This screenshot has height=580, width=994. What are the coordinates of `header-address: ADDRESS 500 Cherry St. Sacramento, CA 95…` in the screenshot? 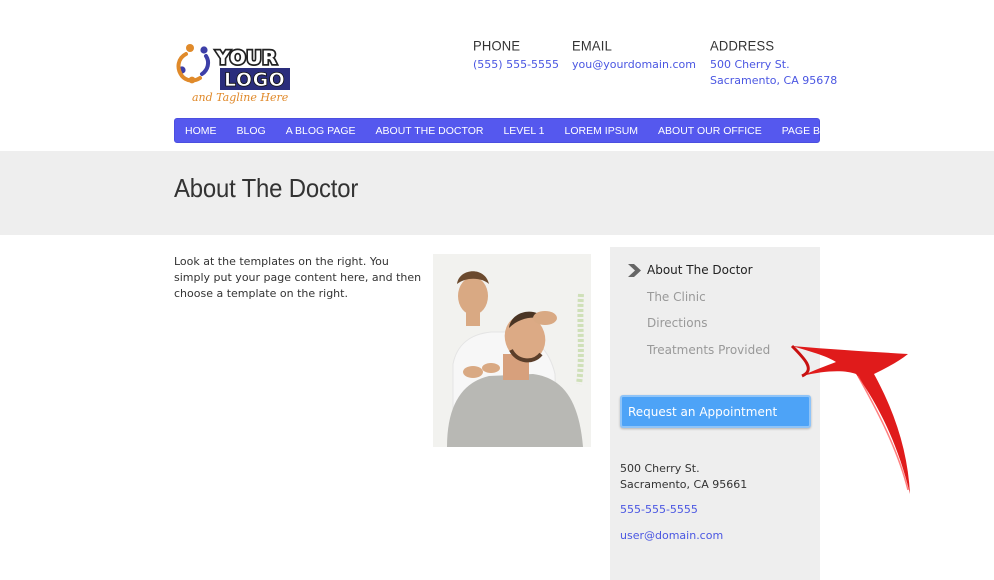 It's located at (773, 63).